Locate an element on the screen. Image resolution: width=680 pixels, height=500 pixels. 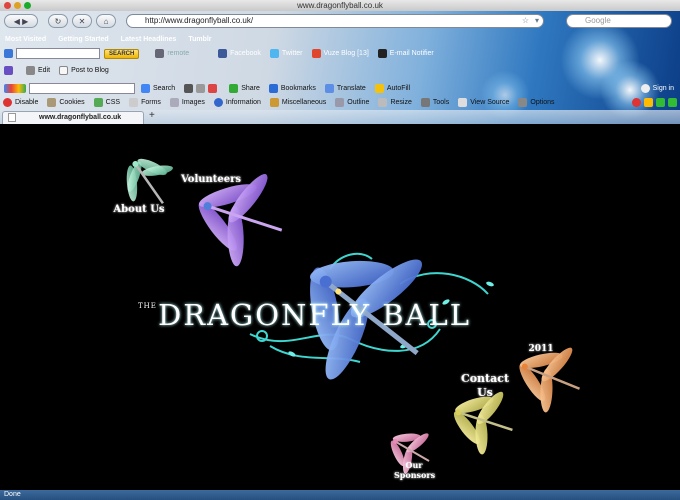
post-to-blog-label: Post to Blog is located at coordinates (90, 70).